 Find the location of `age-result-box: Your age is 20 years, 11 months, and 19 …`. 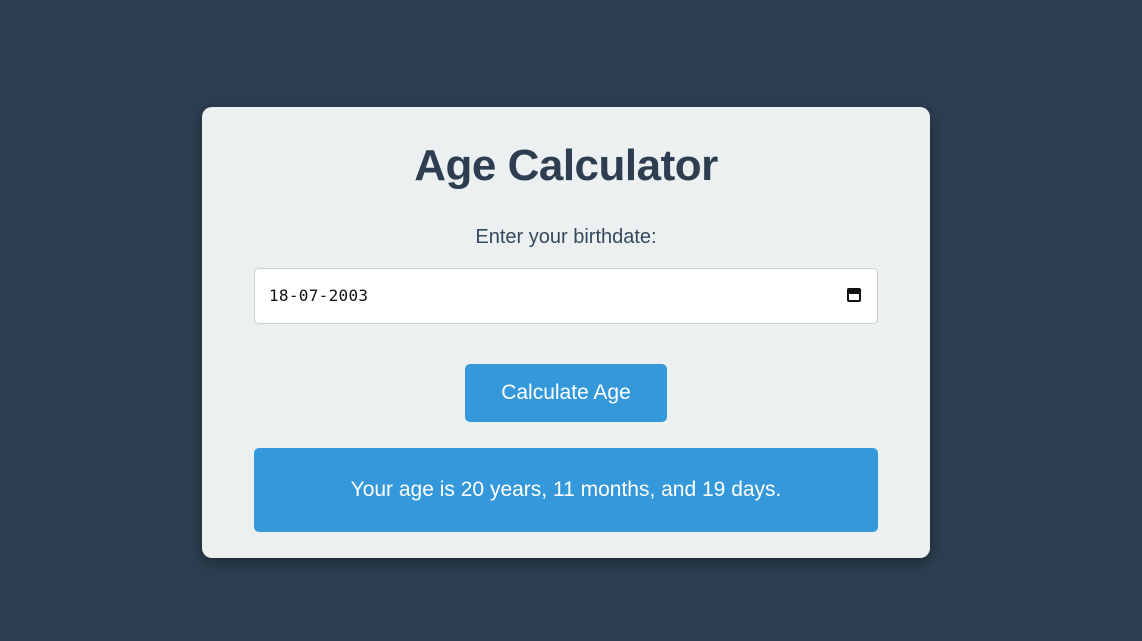

age-result-box: Your age is 20 years, 11 months, and 19 … is located at coordinates (566, 490).